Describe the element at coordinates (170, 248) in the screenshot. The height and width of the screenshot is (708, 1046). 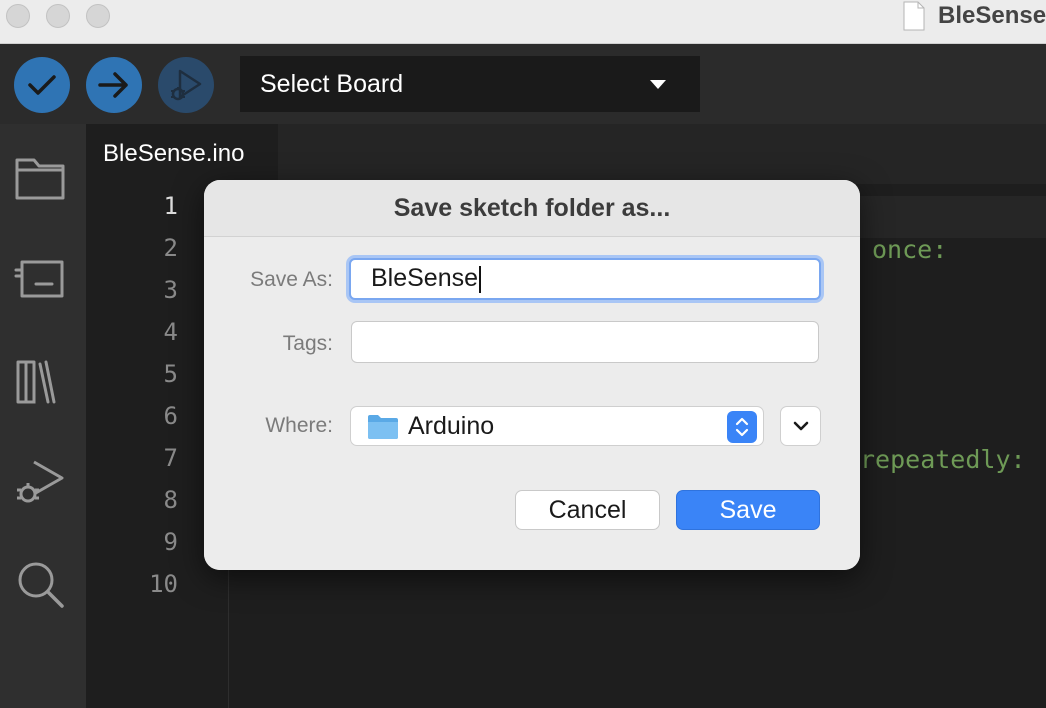
I see `line-number: 2` at that location.